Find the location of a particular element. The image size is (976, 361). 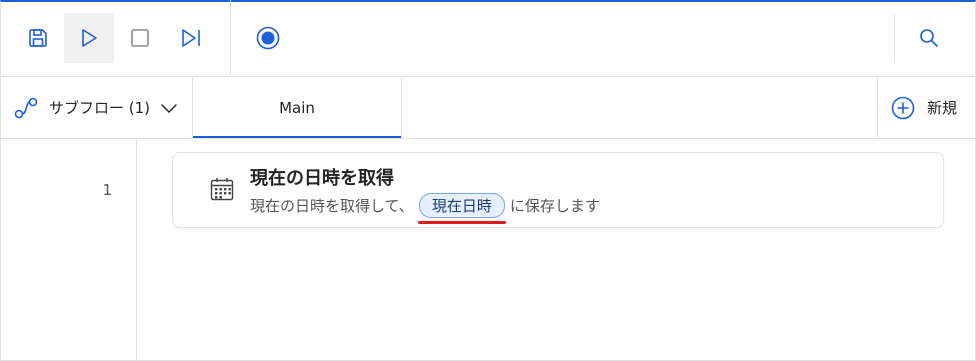

highlight-underline is located at coordinates (461, 222).